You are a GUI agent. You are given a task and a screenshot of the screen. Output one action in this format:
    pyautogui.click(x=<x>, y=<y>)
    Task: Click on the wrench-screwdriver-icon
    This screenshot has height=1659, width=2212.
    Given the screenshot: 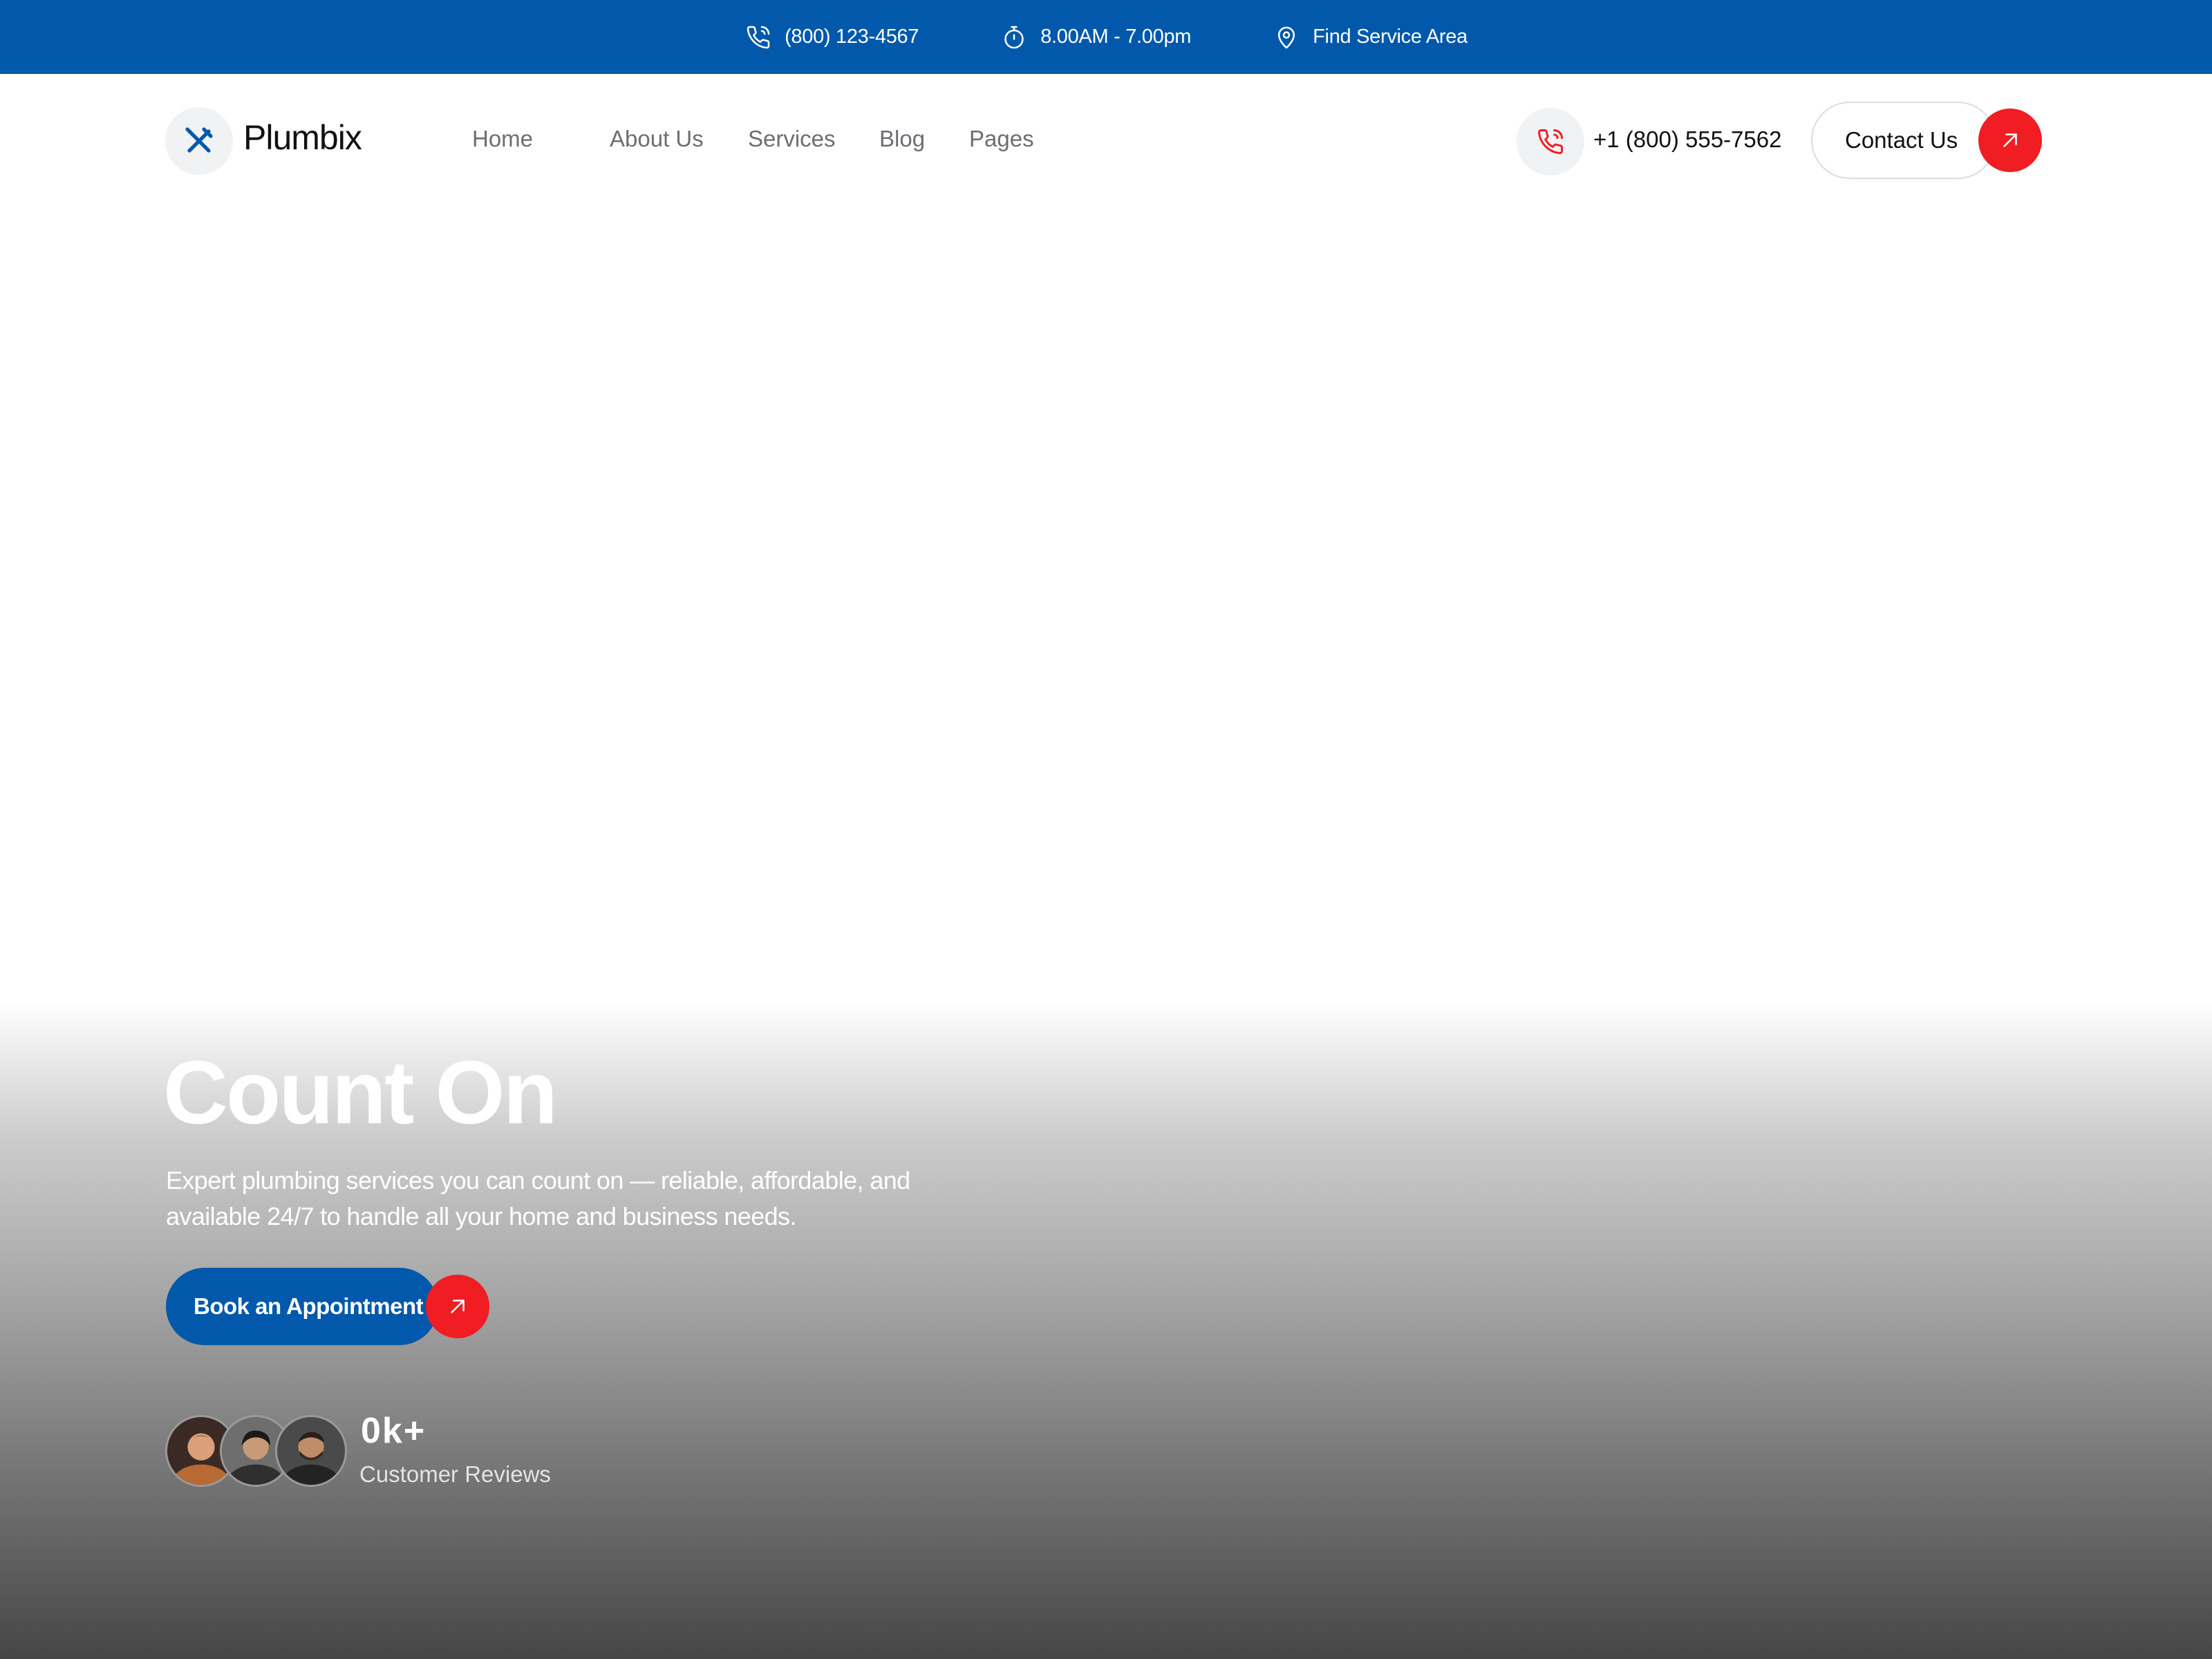 What is the action you would take?
    pyautogui.click(x=199, y=140)
    